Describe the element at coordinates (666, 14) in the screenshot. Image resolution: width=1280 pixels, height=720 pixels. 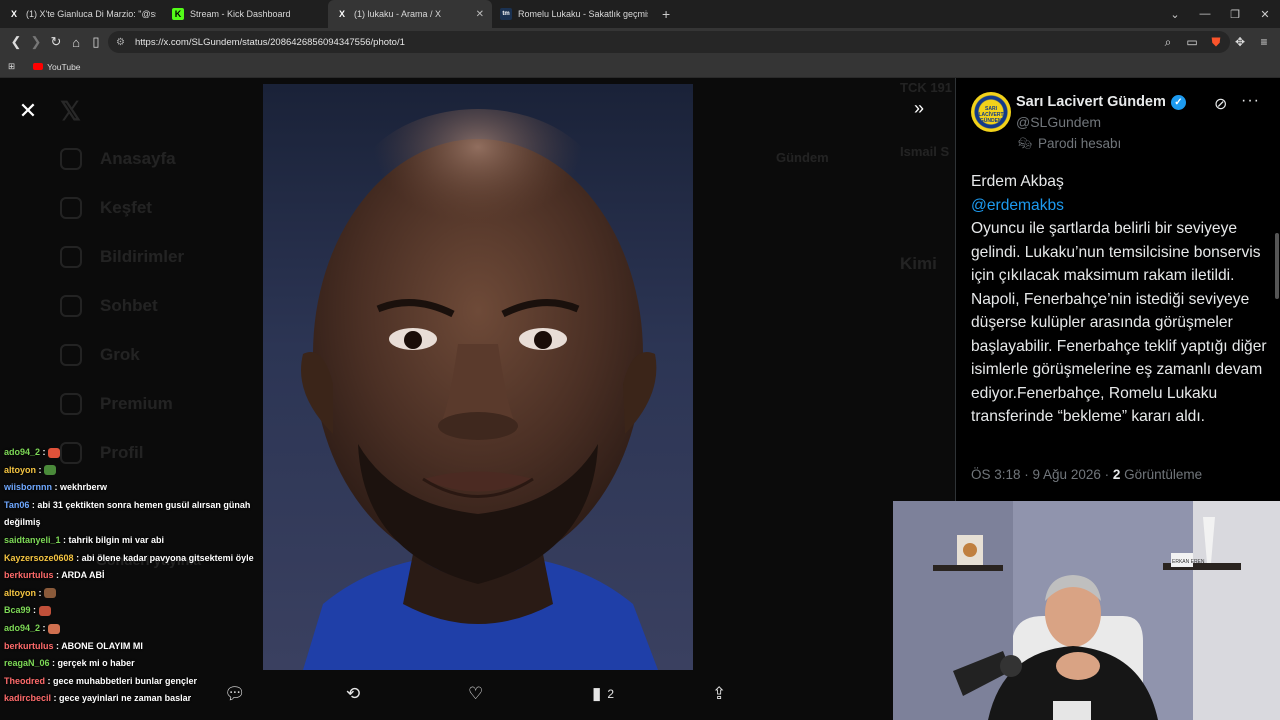
I see `new-tab-icon: +` at that location.